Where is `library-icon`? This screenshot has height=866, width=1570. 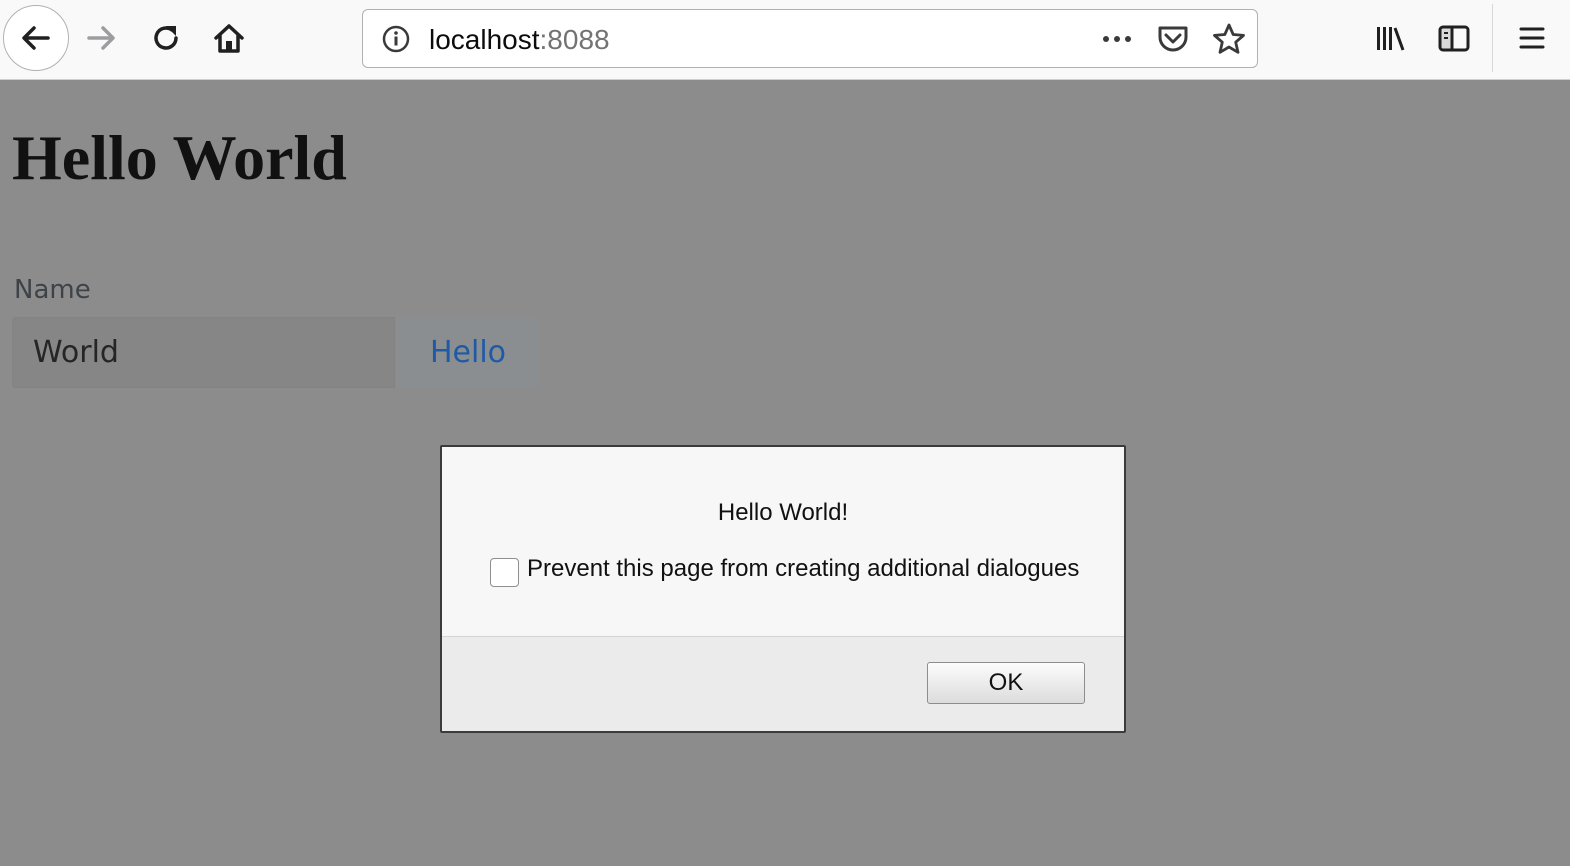 library-icon is located at coordinates (1391, 39).